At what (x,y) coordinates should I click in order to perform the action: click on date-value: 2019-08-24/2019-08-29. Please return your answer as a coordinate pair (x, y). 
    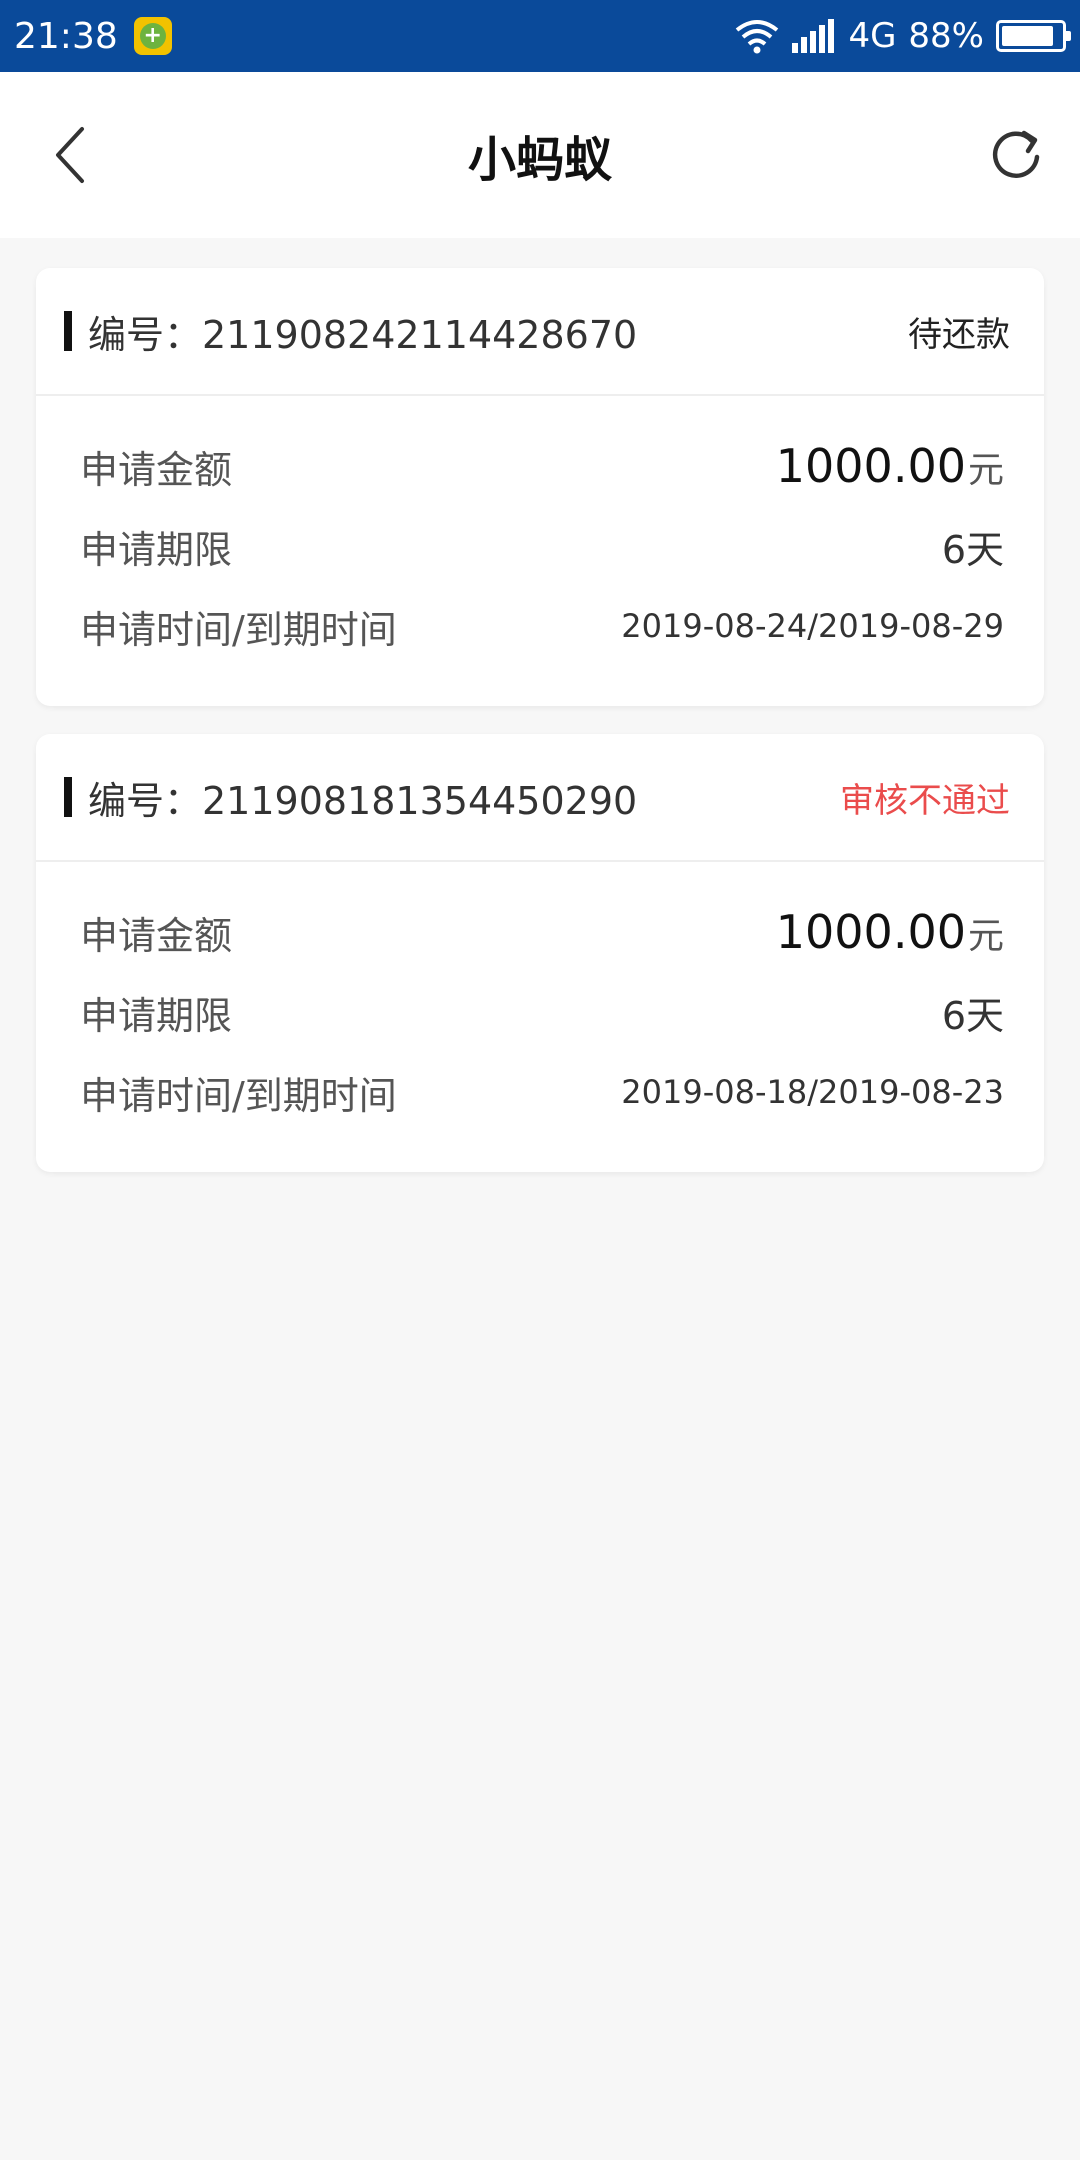
    Looking at the image, I should click on (812, 626).